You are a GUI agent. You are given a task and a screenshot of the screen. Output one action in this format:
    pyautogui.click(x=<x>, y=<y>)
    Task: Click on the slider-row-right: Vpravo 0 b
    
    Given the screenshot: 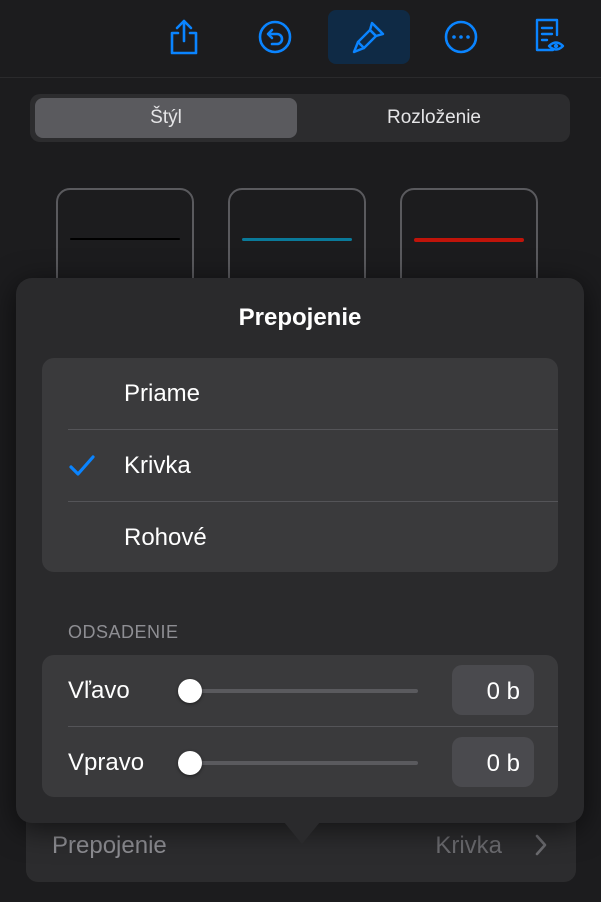 What is the action you would take?
    pyautogui.click(x=300, y=762)
    